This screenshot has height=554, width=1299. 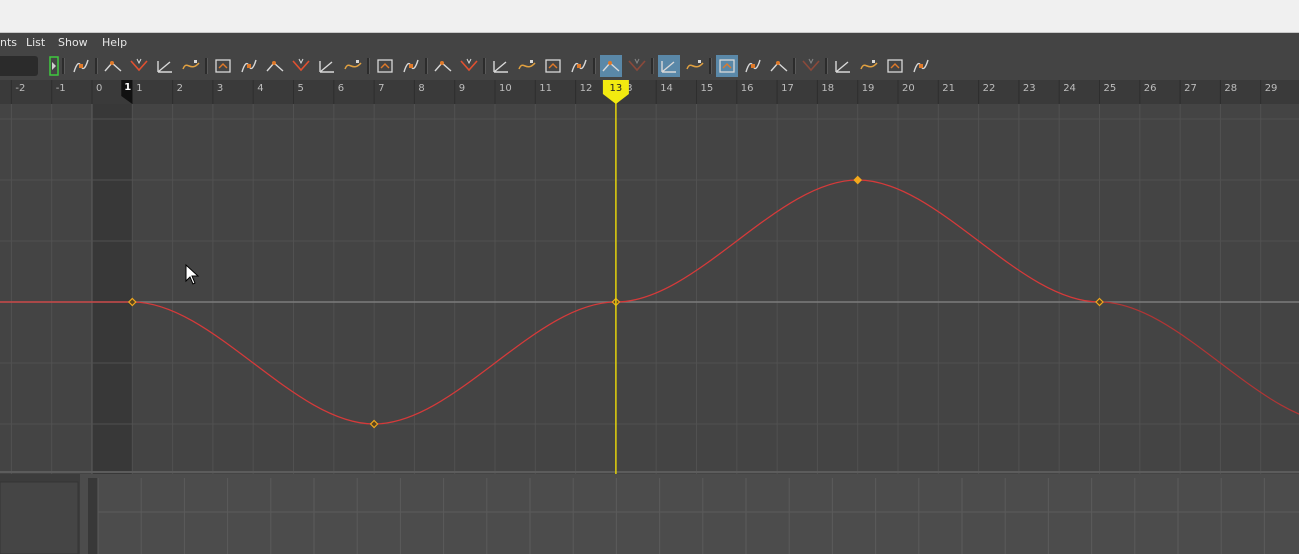 I want to click on pre-infinity-icon, so click(x=811, y=66).